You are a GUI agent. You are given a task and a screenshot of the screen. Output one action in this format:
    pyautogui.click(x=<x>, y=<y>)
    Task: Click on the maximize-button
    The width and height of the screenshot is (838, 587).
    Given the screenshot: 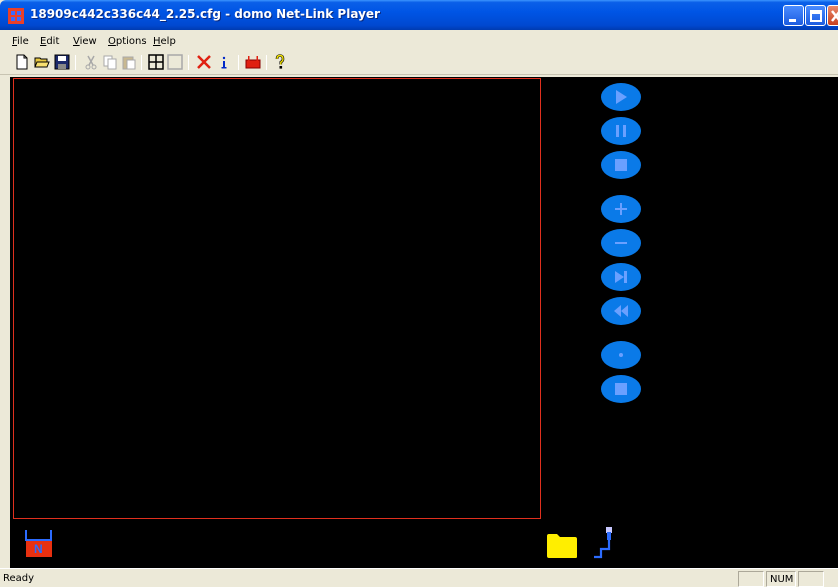 What is the action you would take?
    pyautogui.click(x=815, y=15)
    